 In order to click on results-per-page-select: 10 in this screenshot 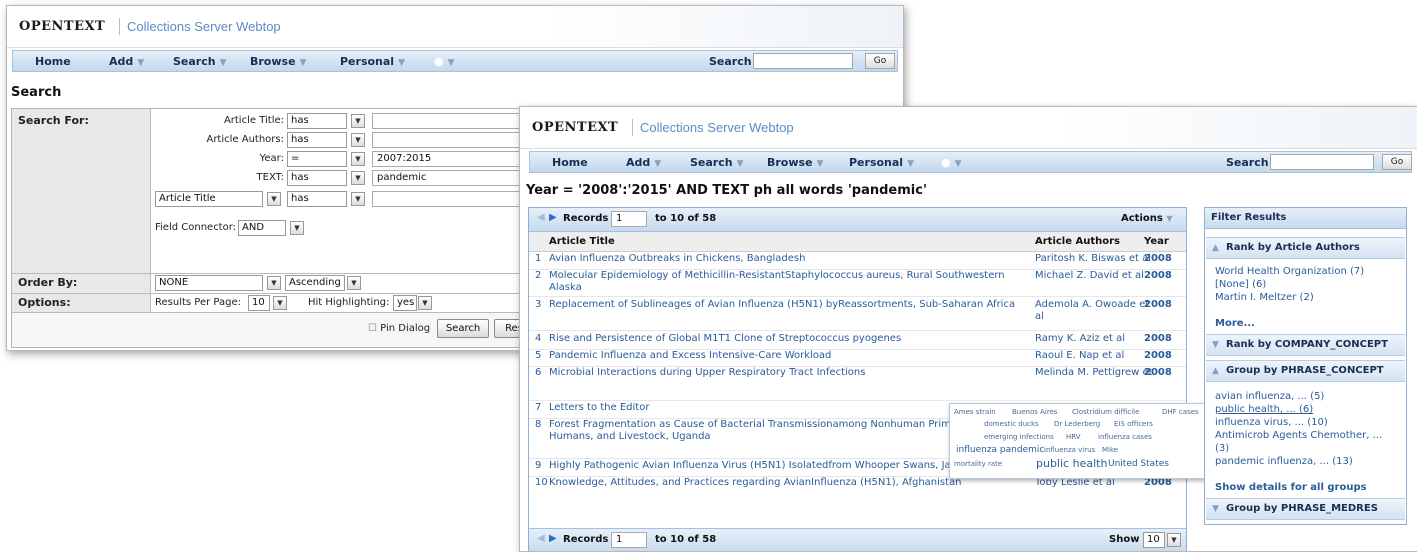, I will do `click(259, 303)`.